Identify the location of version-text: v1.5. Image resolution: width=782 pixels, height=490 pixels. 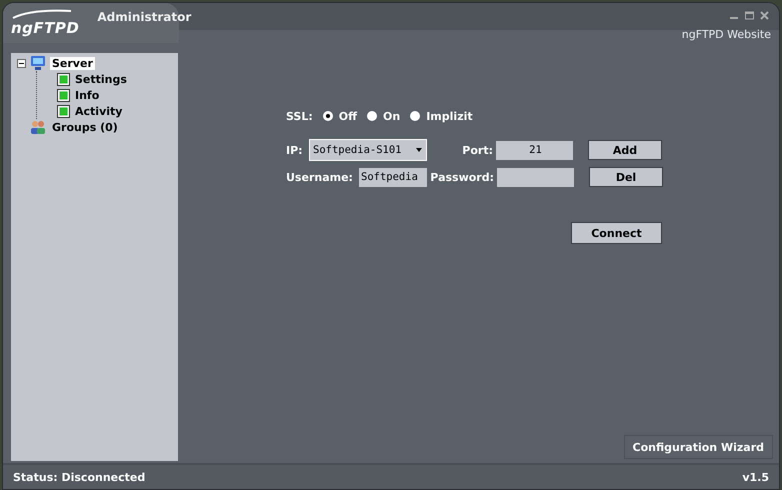
(755, 477).